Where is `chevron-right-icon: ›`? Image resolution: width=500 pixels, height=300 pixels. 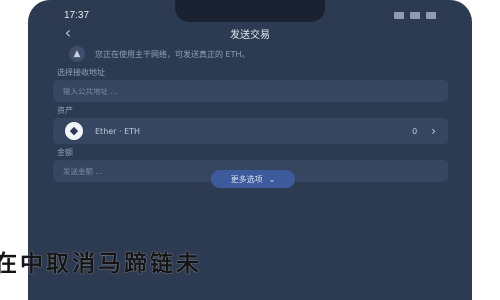
chevron-right-icon: › is located at coordinates (433, 131).